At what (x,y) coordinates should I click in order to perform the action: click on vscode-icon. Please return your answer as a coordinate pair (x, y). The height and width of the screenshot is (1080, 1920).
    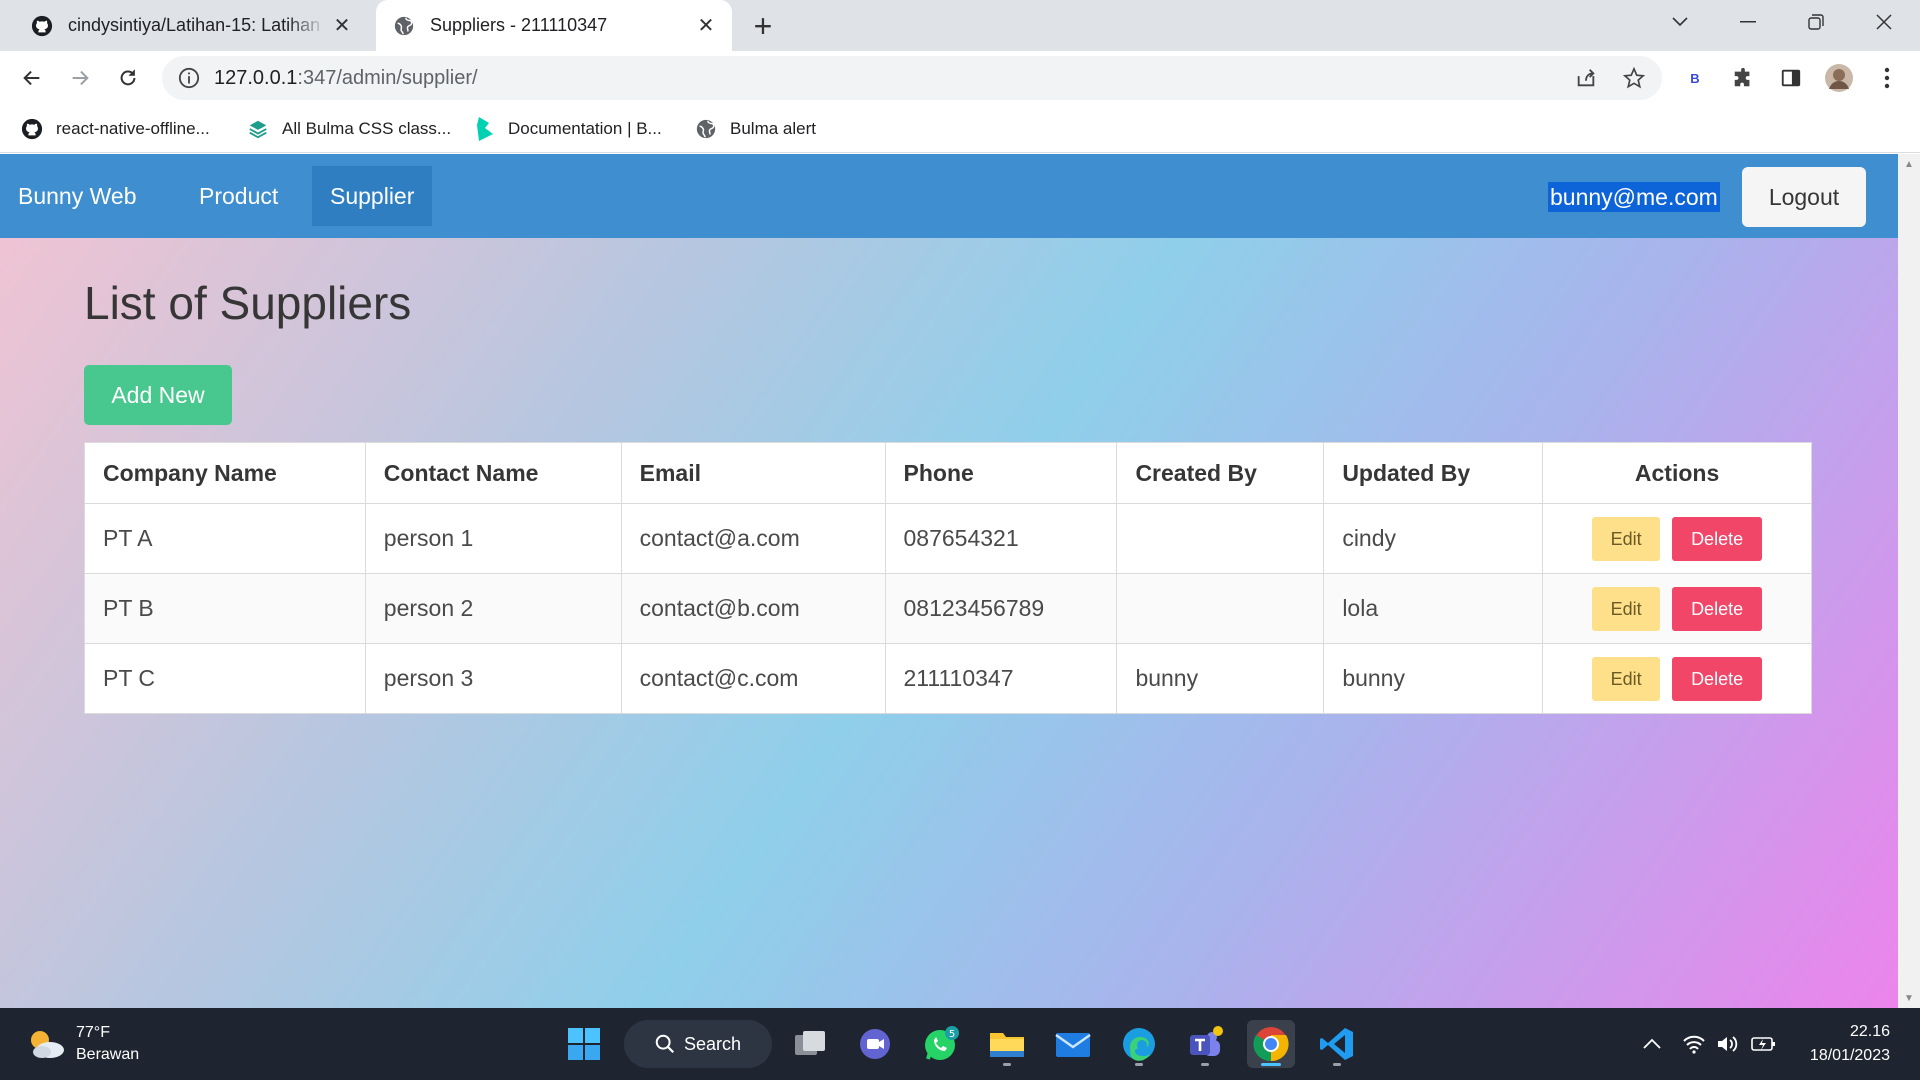
    Looking at the image, I should click on (1337, 1044).